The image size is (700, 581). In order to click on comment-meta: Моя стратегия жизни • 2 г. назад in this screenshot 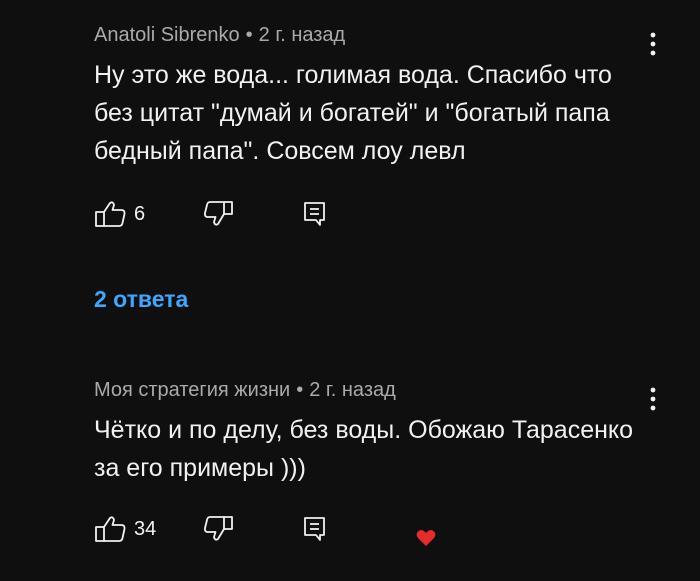, I will do `click(379, 390)`.